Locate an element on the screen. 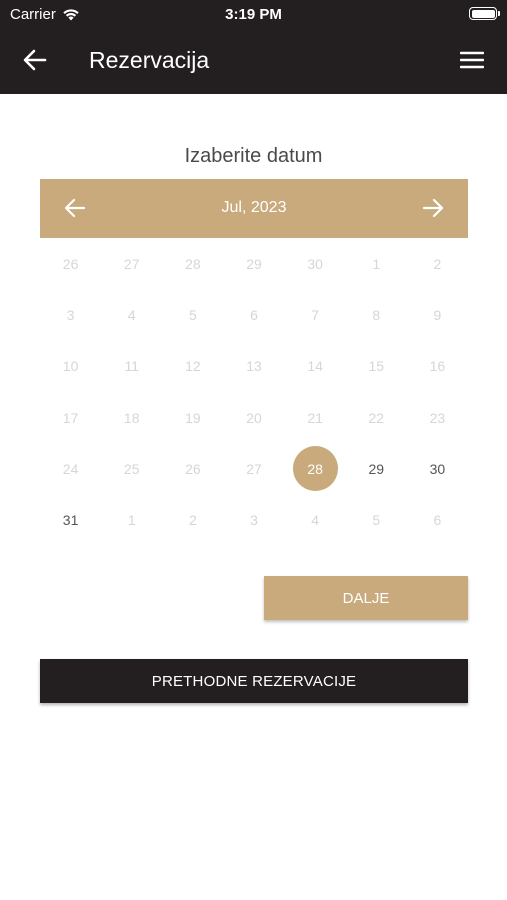  calendar-day-selected: 28 is located at coordinates (315, 468).